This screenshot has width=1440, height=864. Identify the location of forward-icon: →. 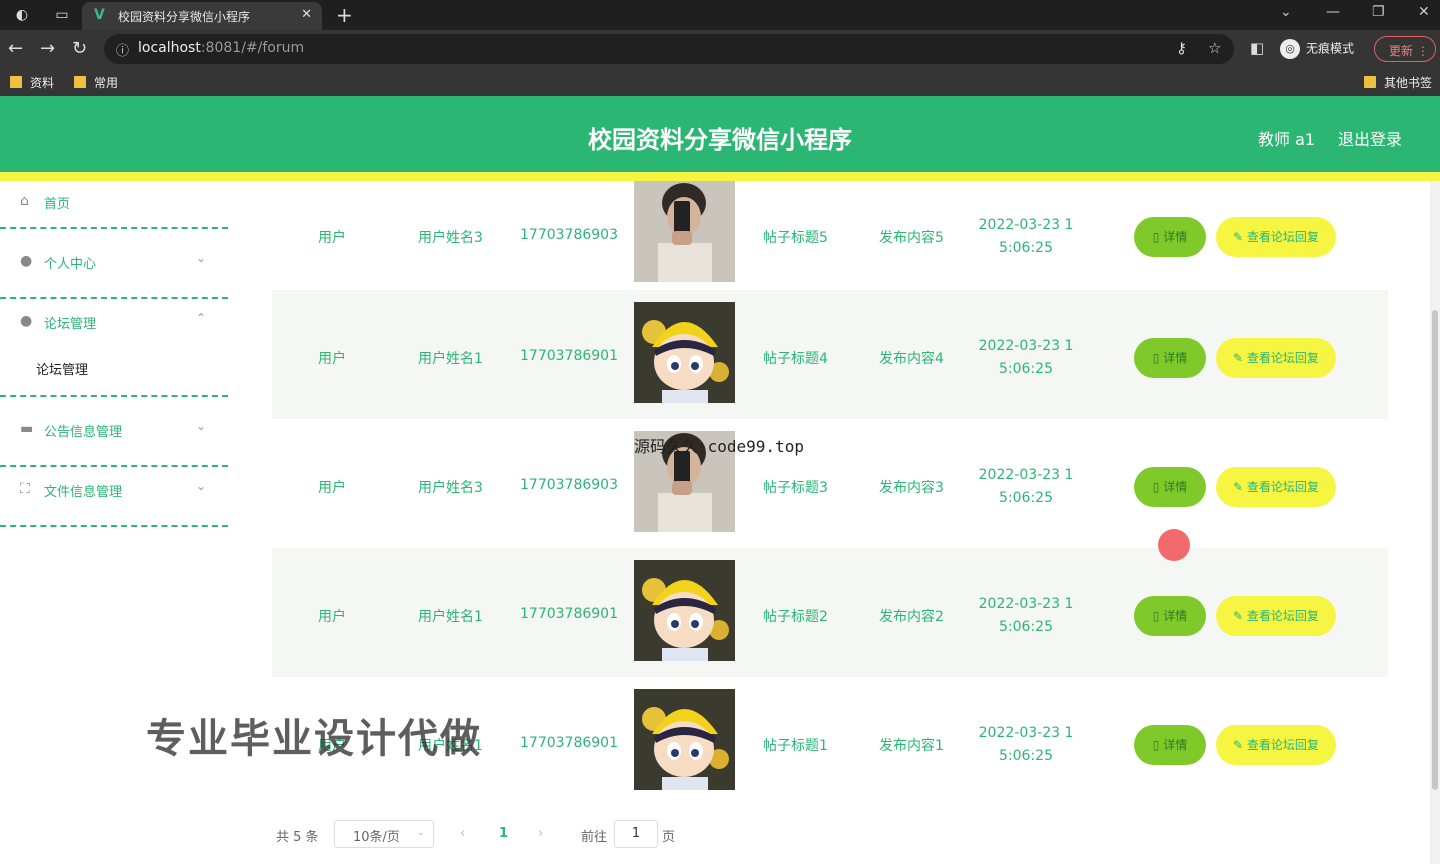
(47, 48).